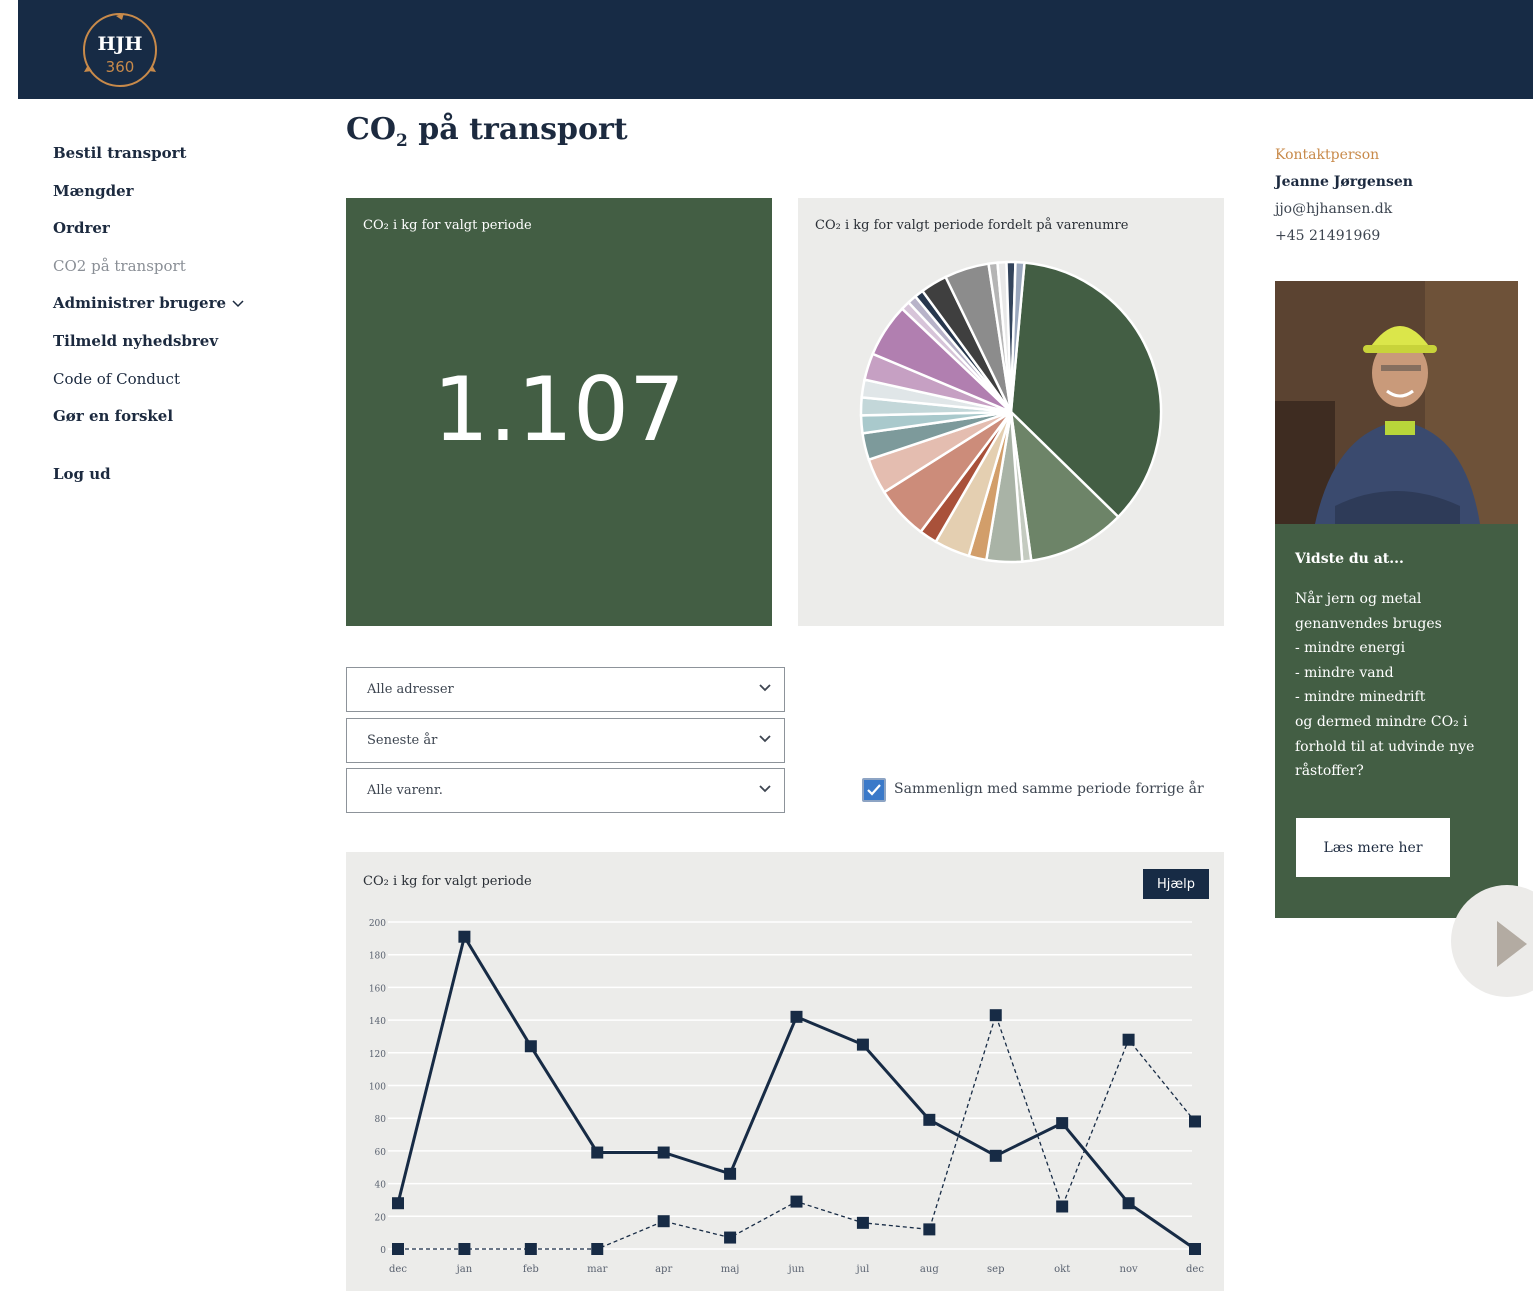  I want to click on x-tick-label: okt, so click(1062, 1269).